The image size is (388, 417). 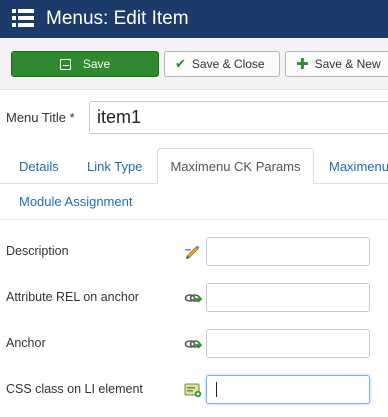 I want to click on description-input, so click(x=288, y=251).